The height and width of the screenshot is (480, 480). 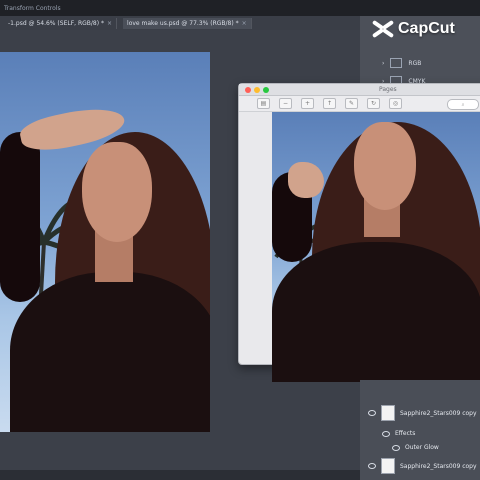 What do you see at coordinates (257, 89) in the screenshot?
I see `minimize-window-icon` at bounding box center [257, 89].